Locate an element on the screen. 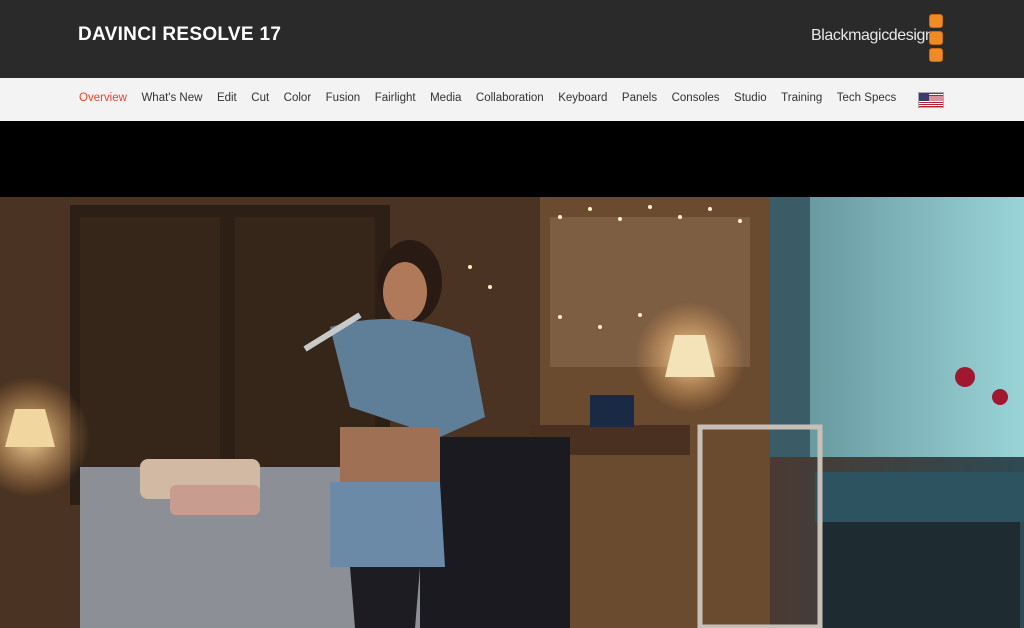  nav-tech-specs: Tech Specs is located at coordinates (866, 98).